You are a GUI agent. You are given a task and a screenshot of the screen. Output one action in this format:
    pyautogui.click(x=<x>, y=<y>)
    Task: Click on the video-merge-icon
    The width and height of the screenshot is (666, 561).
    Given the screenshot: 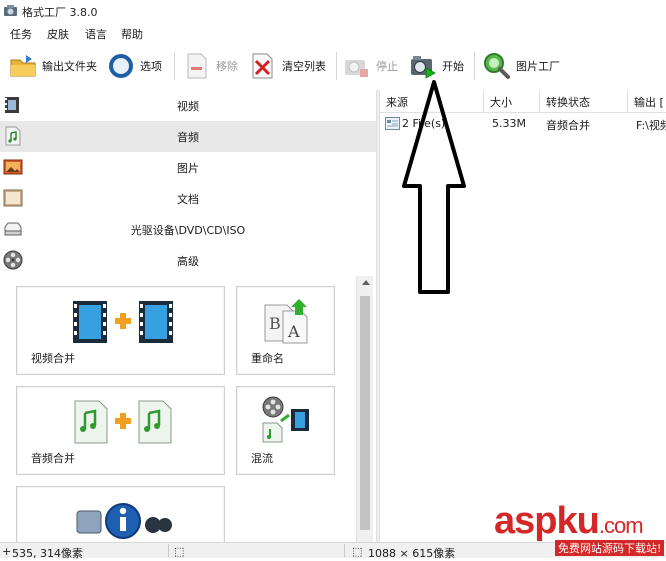 What is the action you would take?
    pyautogui.click(x=123, y=322)
    